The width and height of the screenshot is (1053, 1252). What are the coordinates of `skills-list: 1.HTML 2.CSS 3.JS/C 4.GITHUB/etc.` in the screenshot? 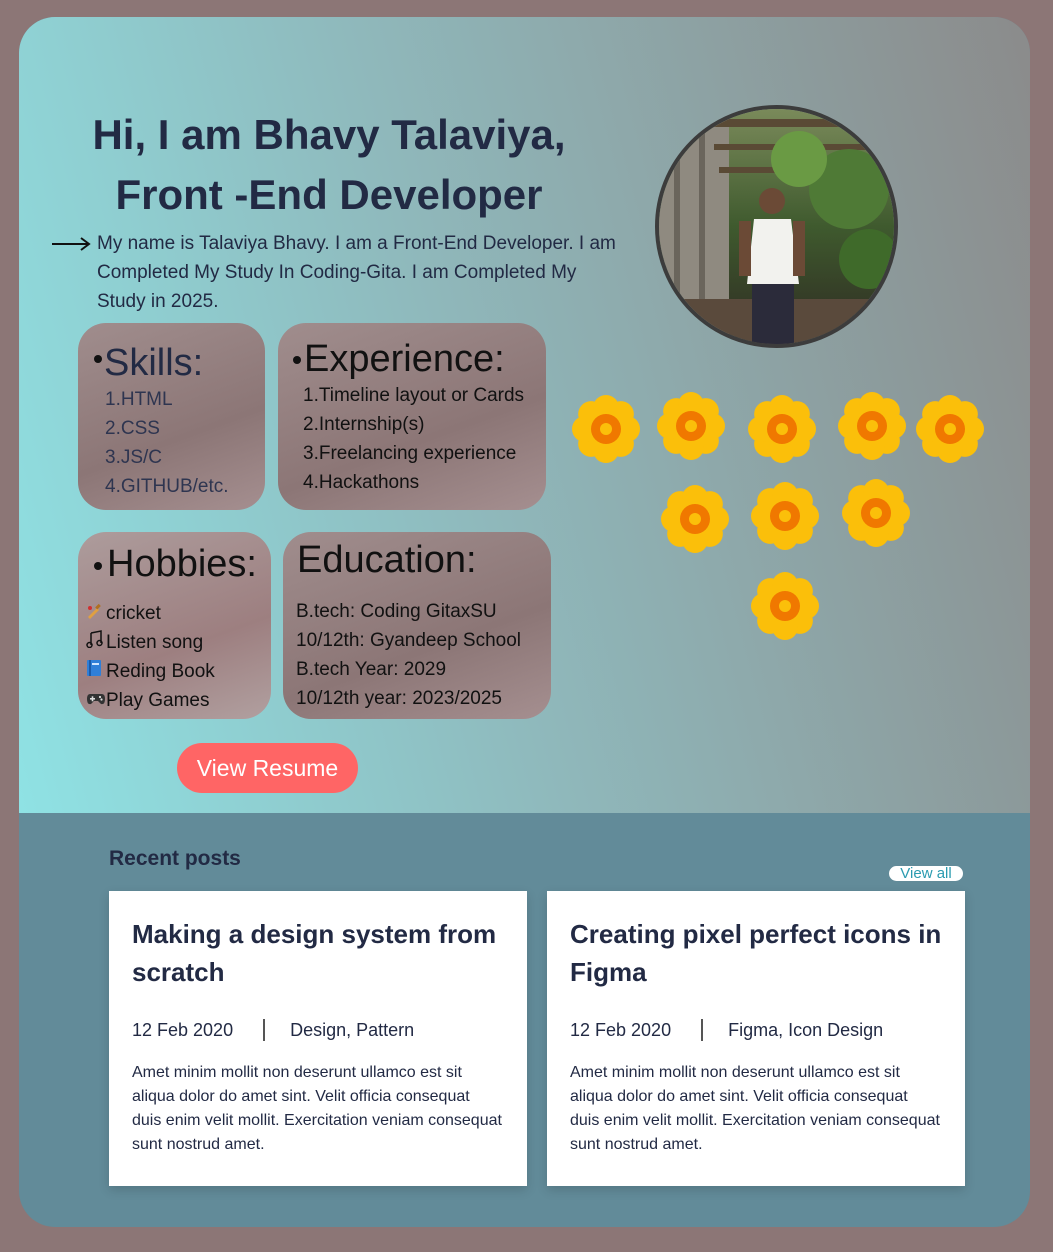 It's located at (167, 443).